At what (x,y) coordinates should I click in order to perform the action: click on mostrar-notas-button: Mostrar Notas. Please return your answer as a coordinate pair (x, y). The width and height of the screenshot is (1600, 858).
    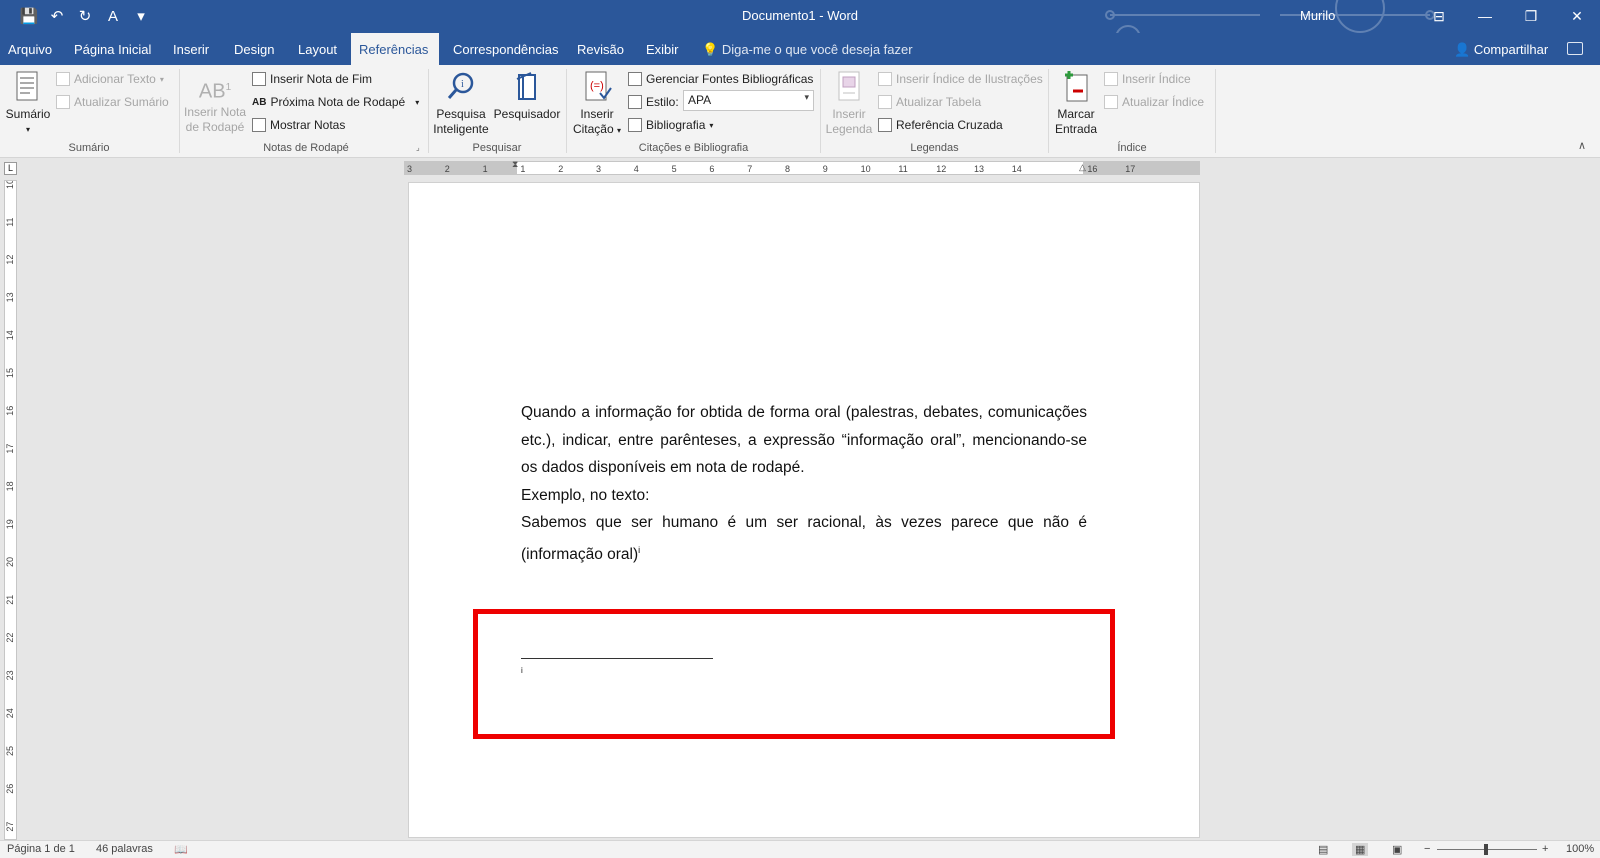
    Looking at the image, I should click on (298, 125).